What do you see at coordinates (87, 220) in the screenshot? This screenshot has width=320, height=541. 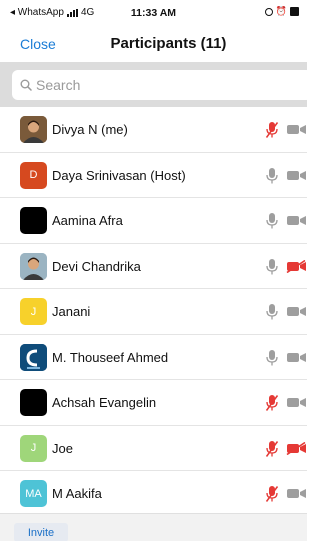 I see `participant-name: Aamina Afra` at bounding box center [87, 220].